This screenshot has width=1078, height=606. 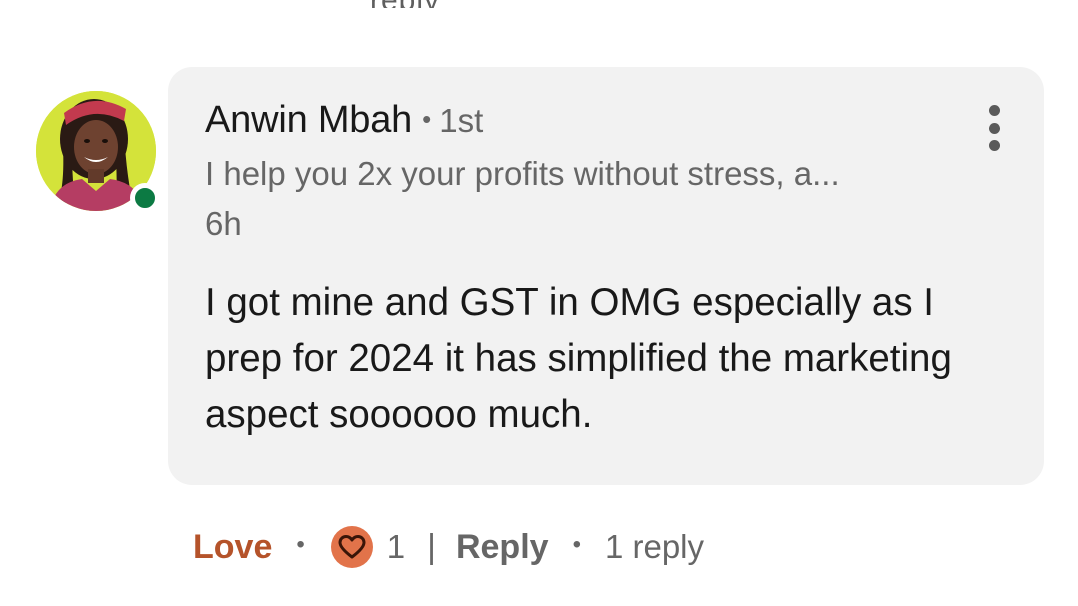 I want to click on comment-timestamp: 6h, so click(x=223, y=223).